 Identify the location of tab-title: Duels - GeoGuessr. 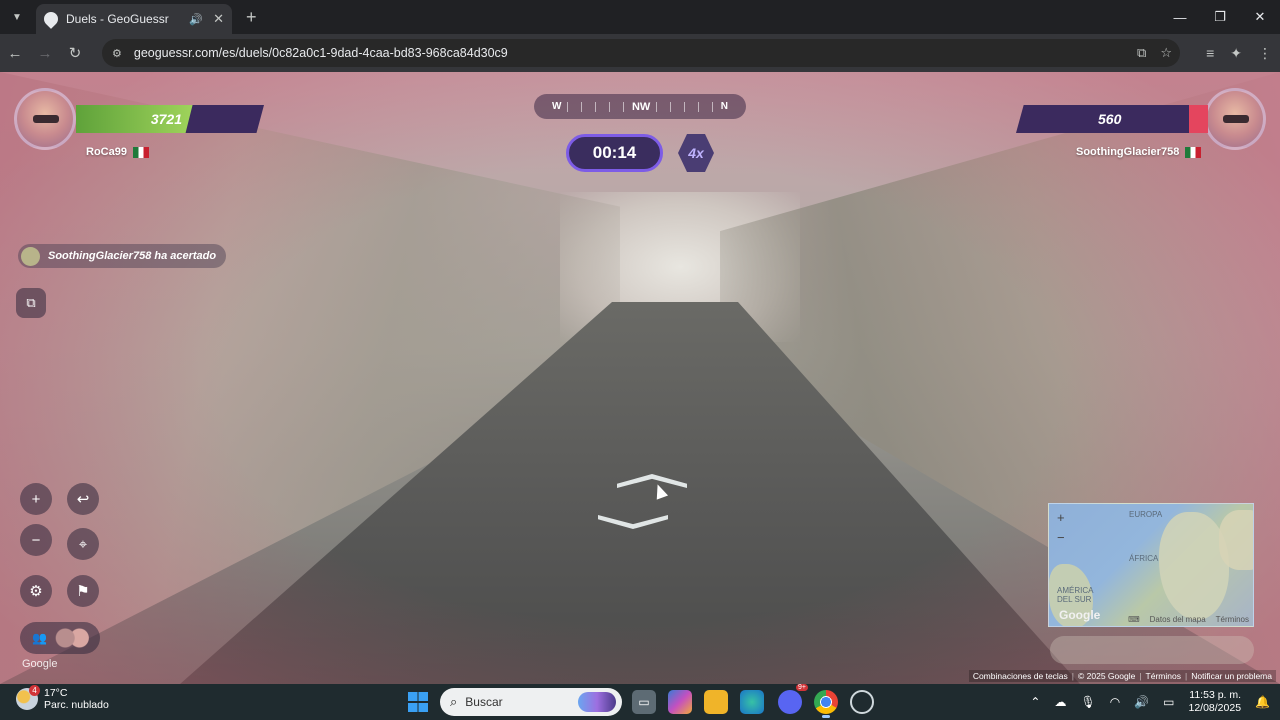
(117, 19).